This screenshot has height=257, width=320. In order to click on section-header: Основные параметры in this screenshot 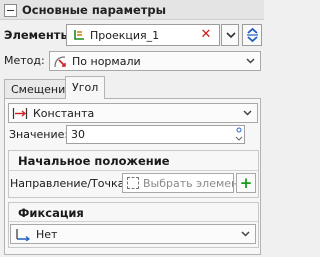, I will do `click(132, 10)`.